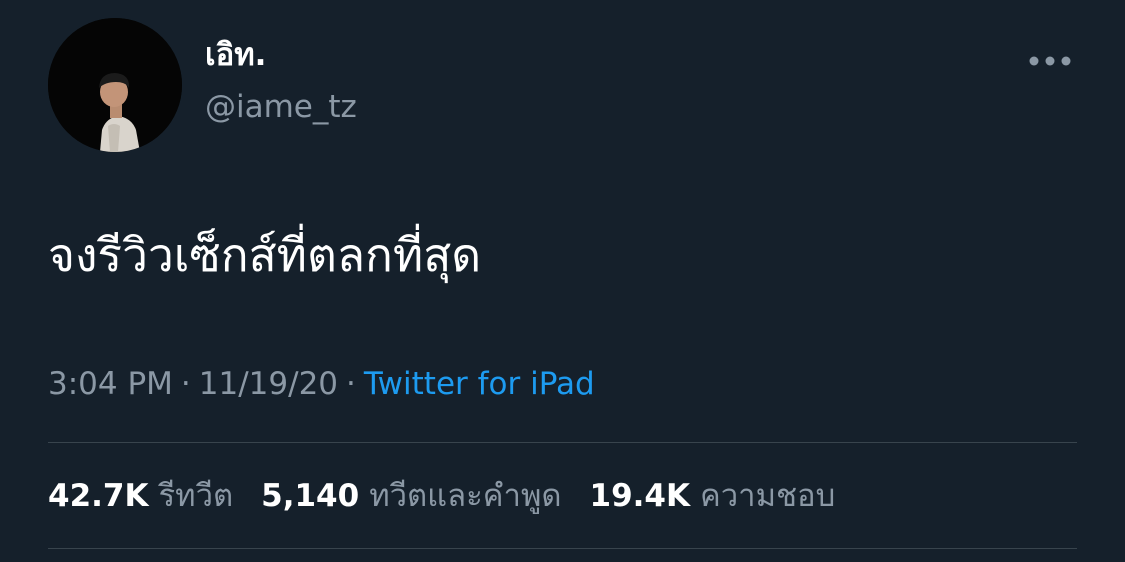 This screenshot has height=562, width=1125. I want to click on quote-tweets-stat: 5,140 ทวีตและคำพูด, so click(411, 496).